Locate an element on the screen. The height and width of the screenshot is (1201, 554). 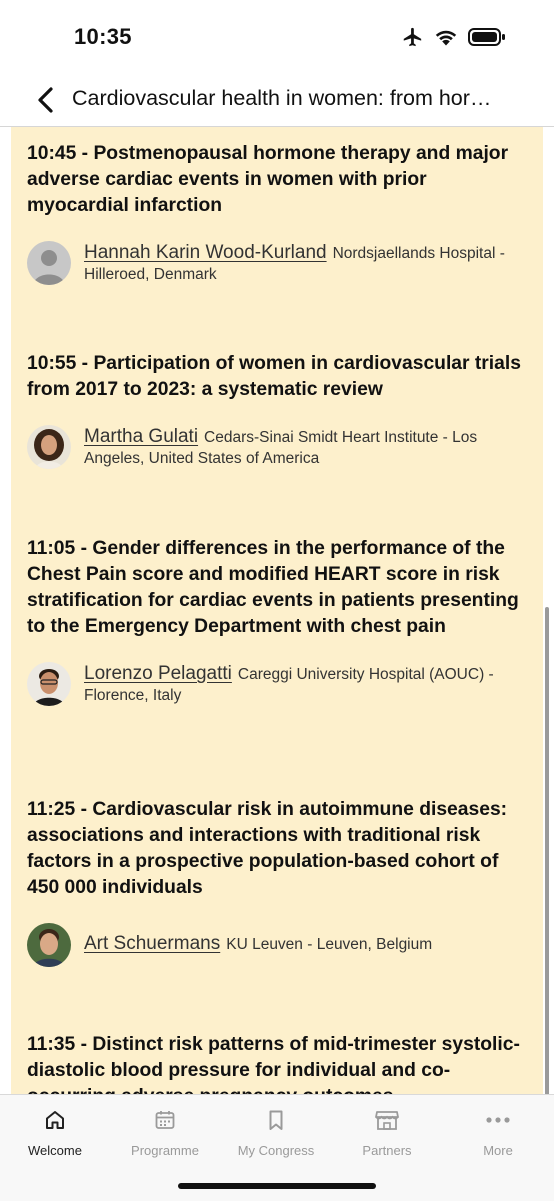
tab-label: More is located at coordinates (498, 1150).